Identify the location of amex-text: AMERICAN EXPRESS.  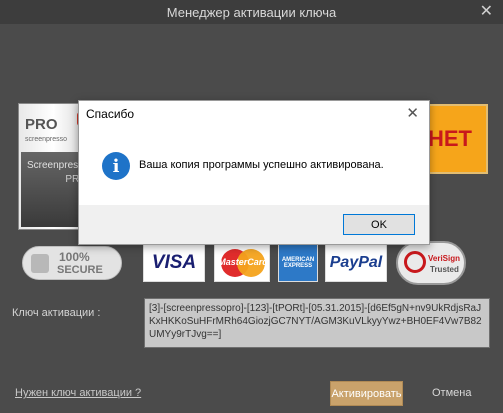
(298, 263).